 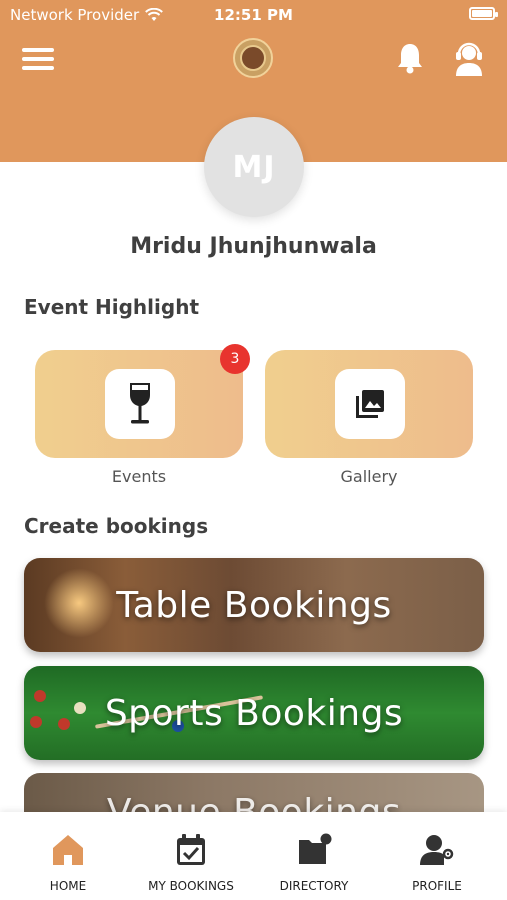 I want to click on gallery-tile, so click(x=369, y=404).